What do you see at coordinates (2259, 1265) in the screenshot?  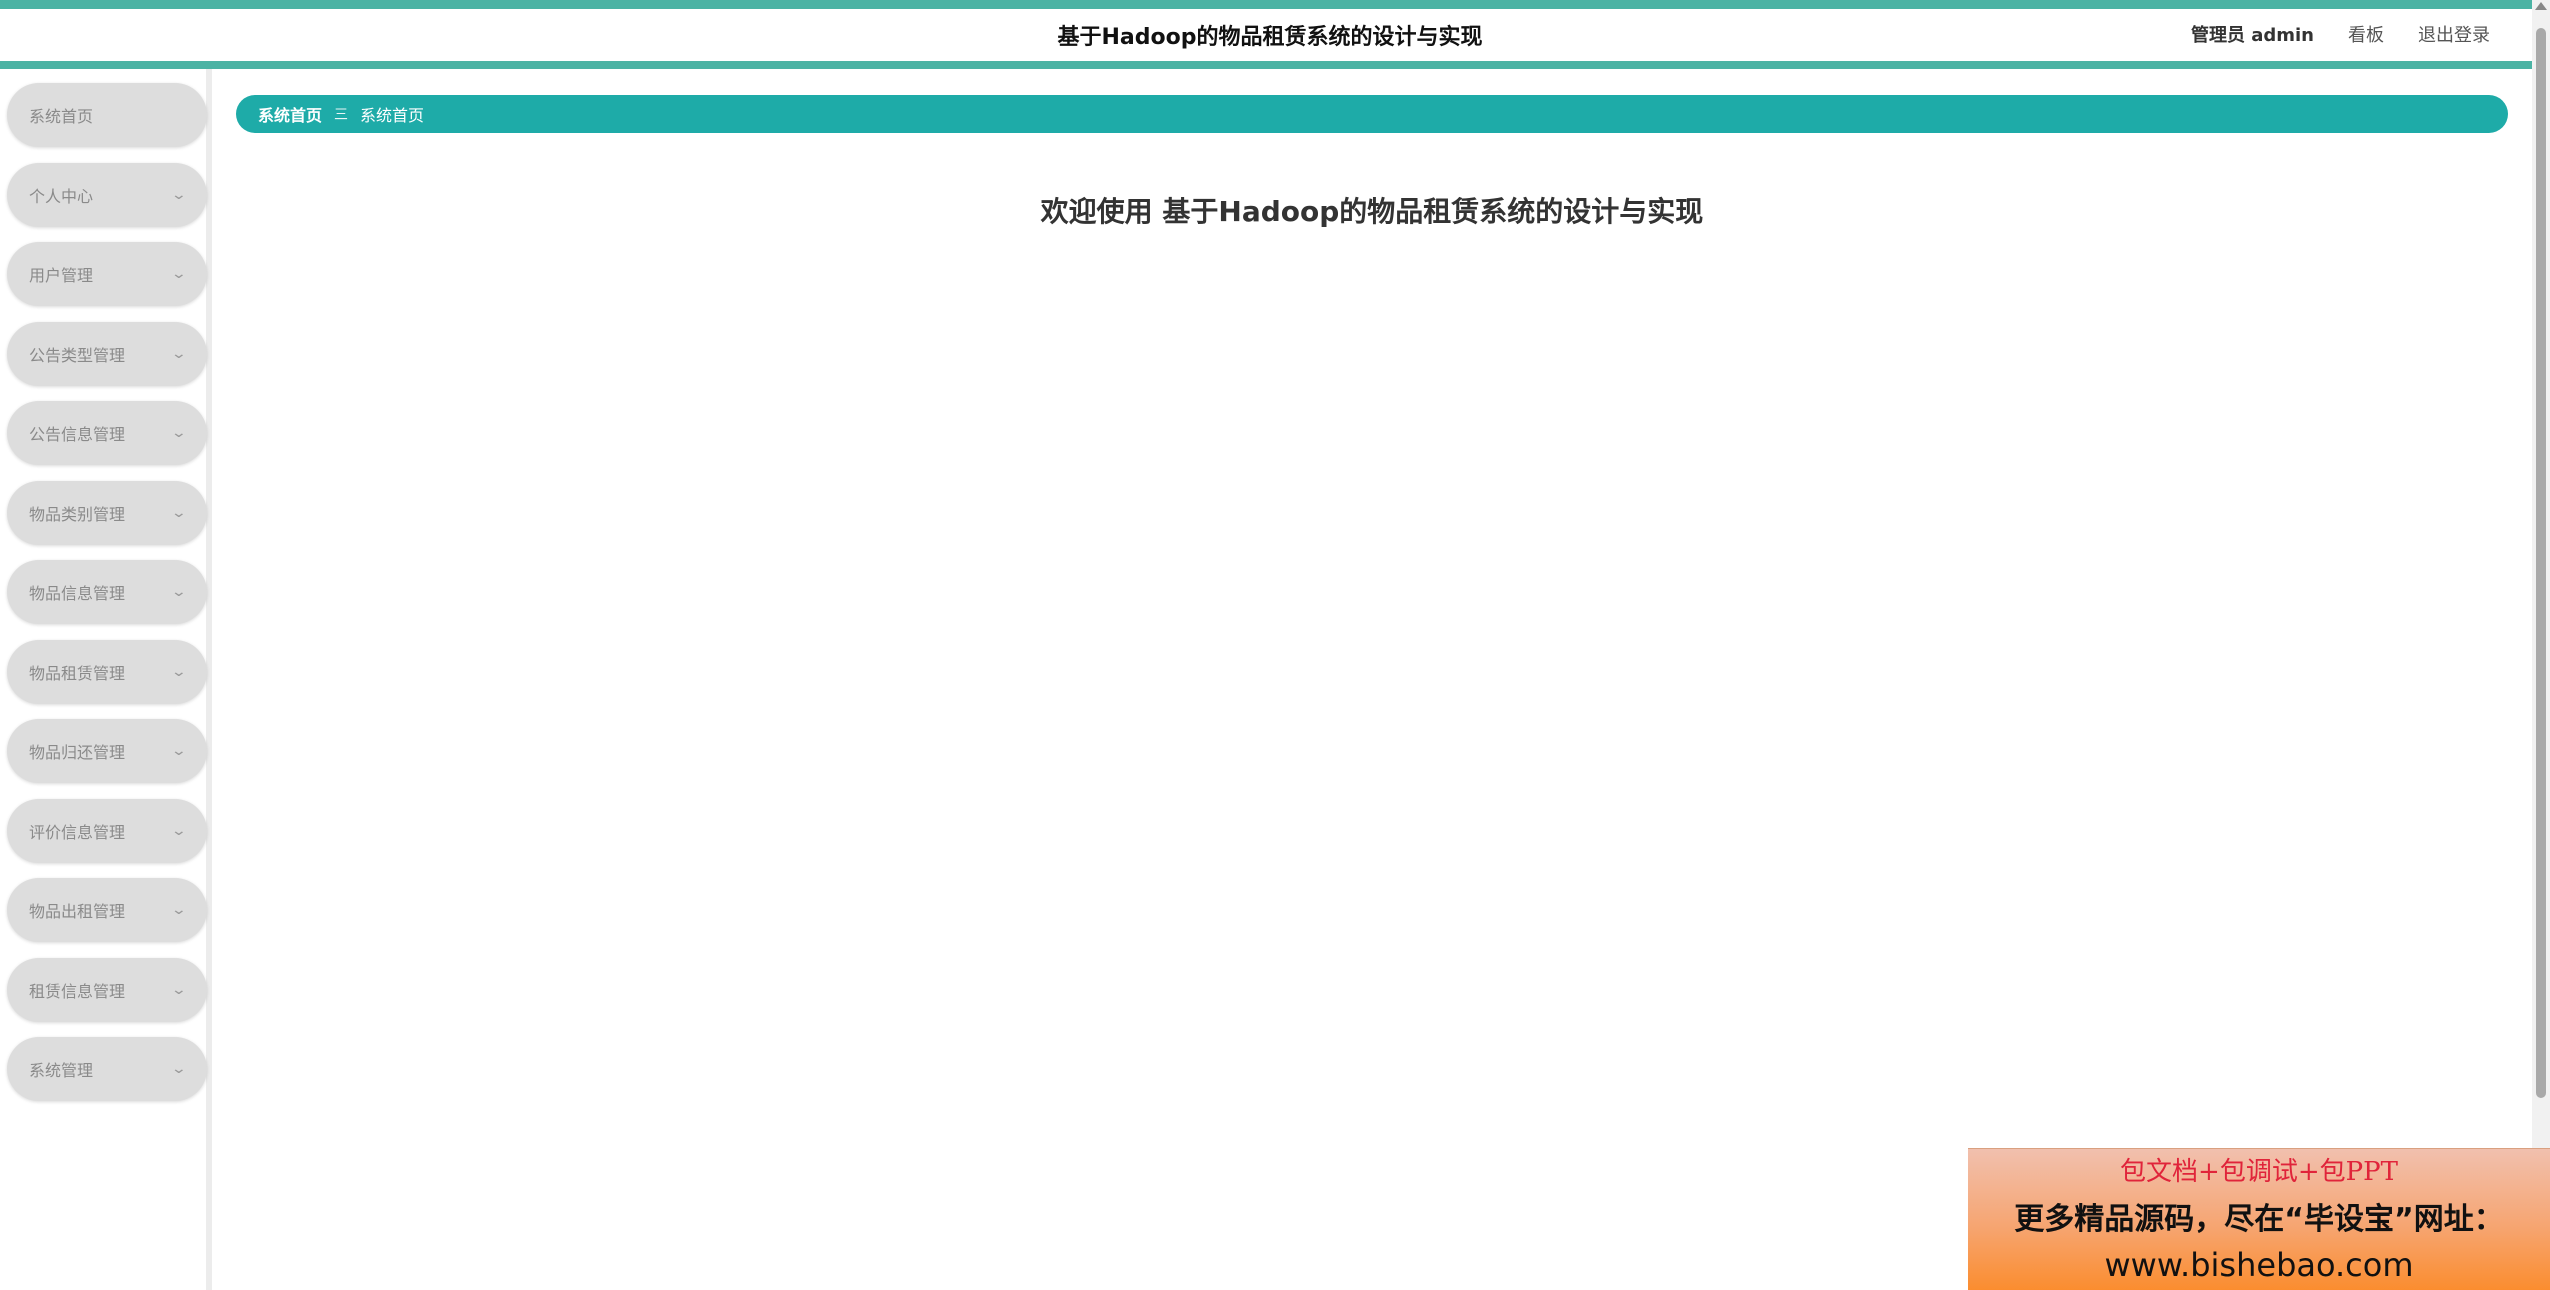 I see `ad-url: www.bishebao.com` at bounding box center [2259, 1265].